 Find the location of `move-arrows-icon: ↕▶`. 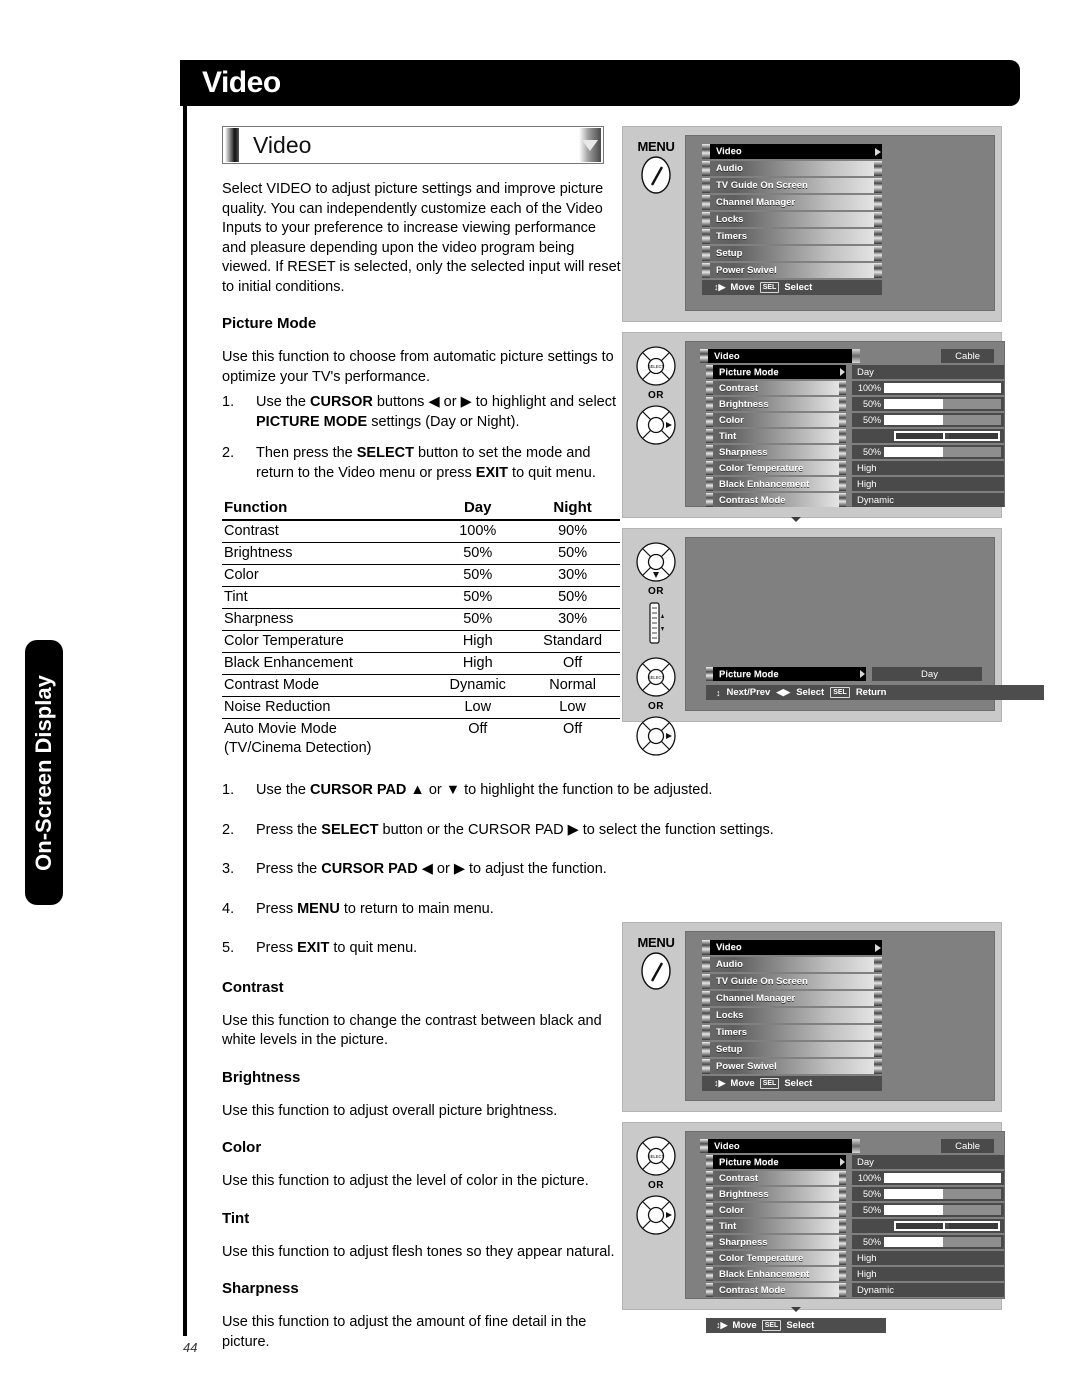

move-arrows-icon: ↕▶ is located at coordinates (720, 287).